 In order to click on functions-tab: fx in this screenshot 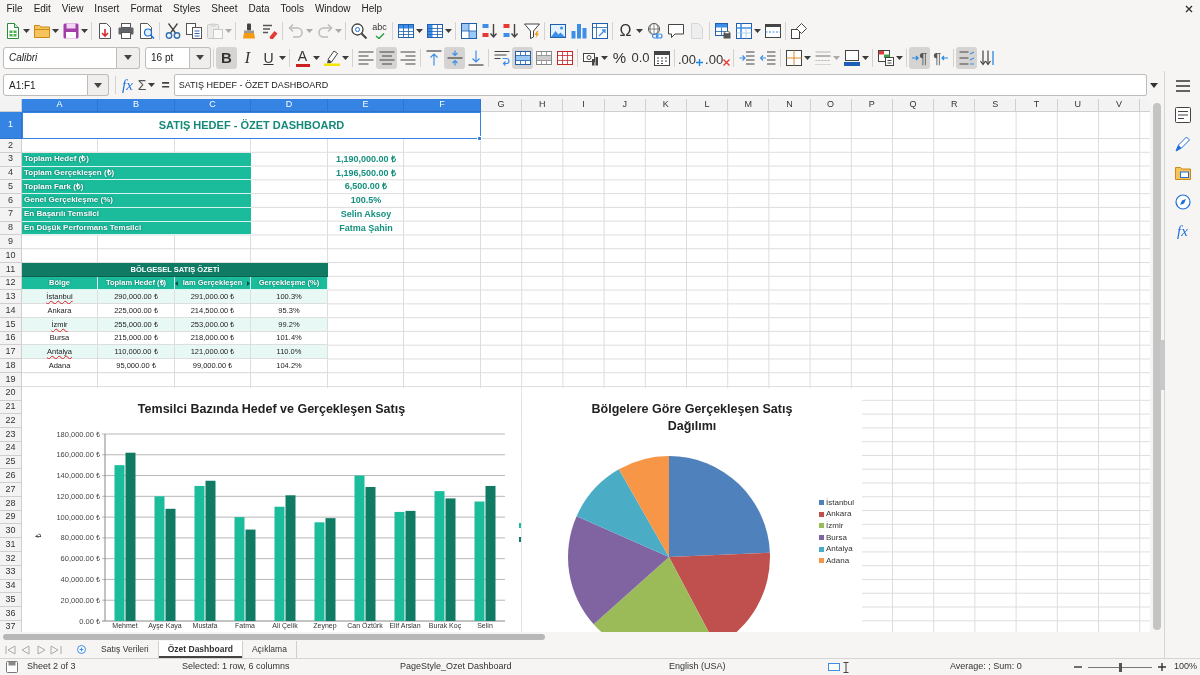, I will do `click(1182, 231)`.